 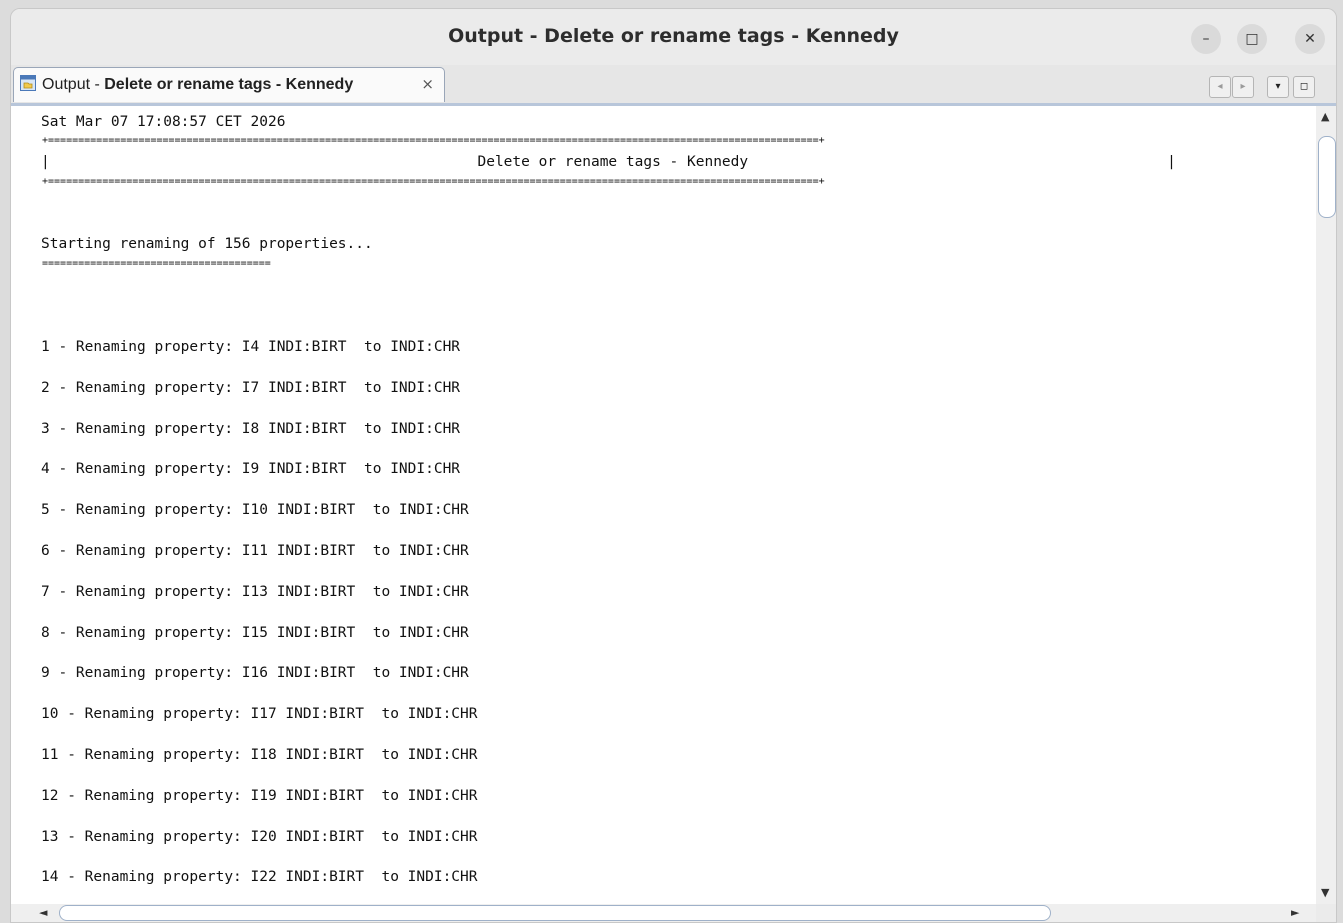 I want to click on header-title-line: | Delete or rename tags - Kennedy |, so click(x=608, y=162).